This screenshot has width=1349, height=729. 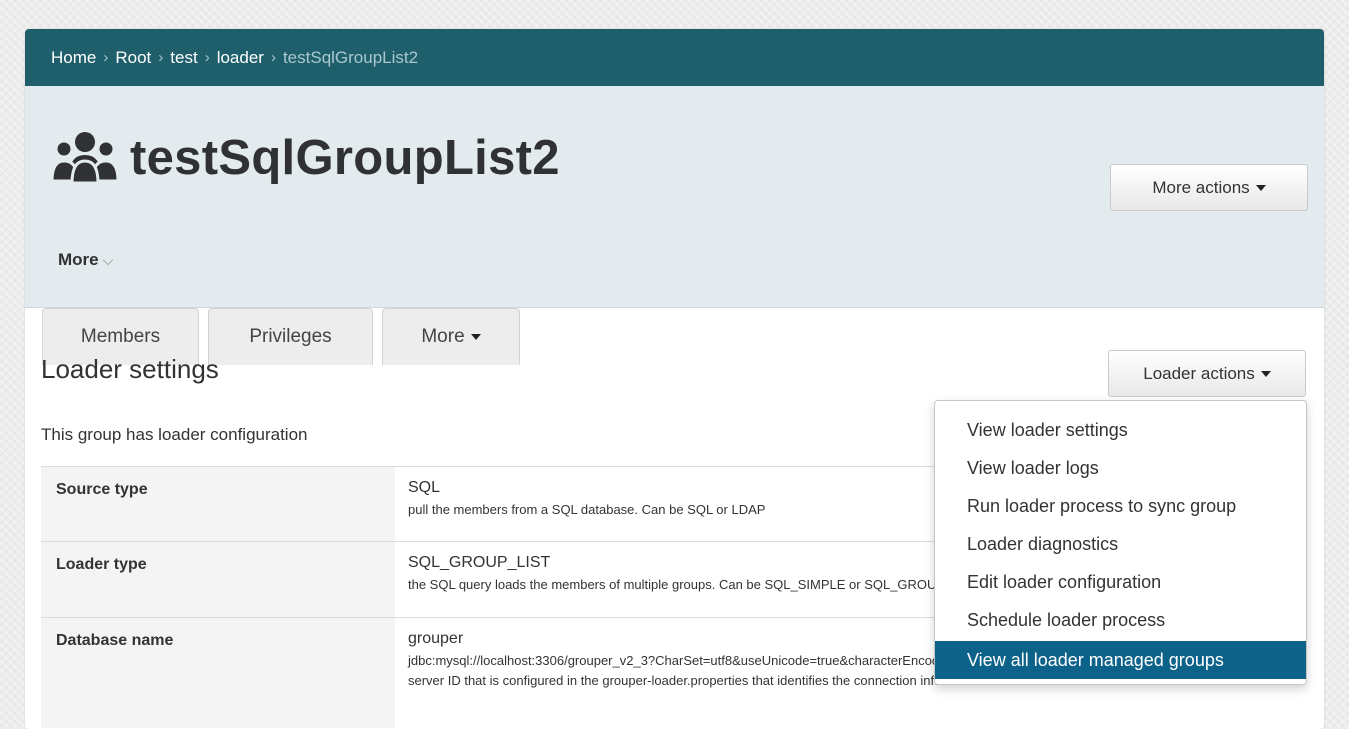 I want to click on breadcrumb-home: Home, so click(x=73, y=58).